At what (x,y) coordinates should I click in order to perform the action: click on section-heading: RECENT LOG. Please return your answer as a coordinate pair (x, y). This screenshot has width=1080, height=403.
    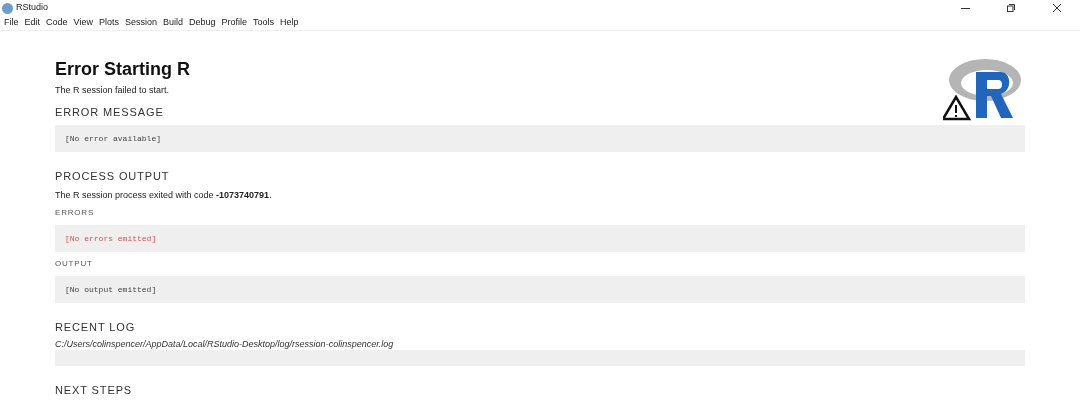
    Looking at the image, I should click on (95, 327).